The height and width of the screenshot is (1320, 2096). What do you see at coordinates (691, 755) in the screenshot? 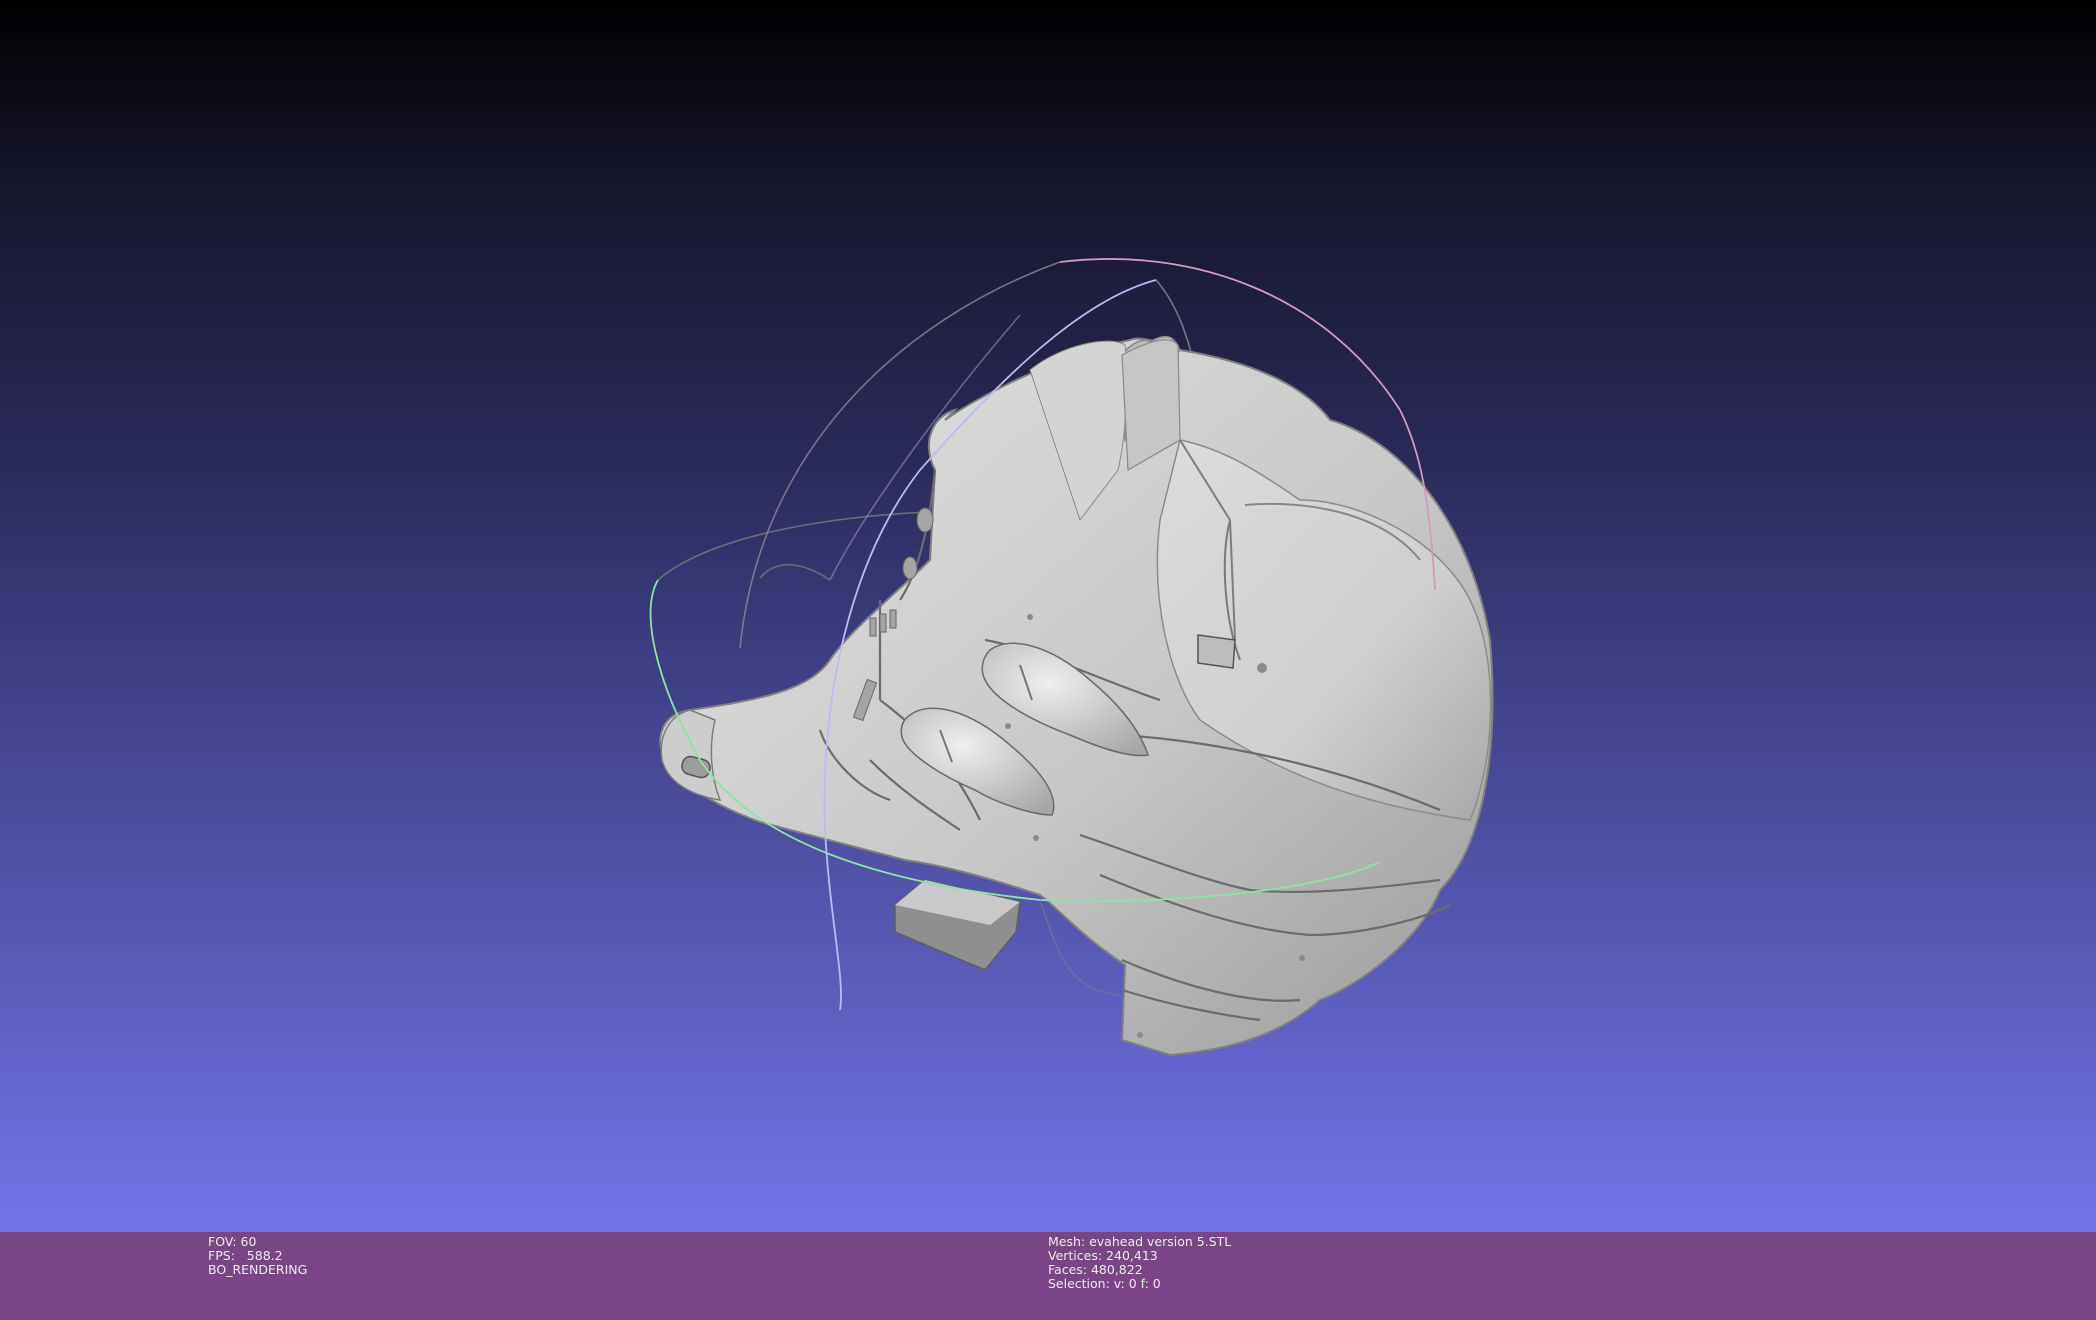
I see `snout-tip` at bounding box center [691, 755].